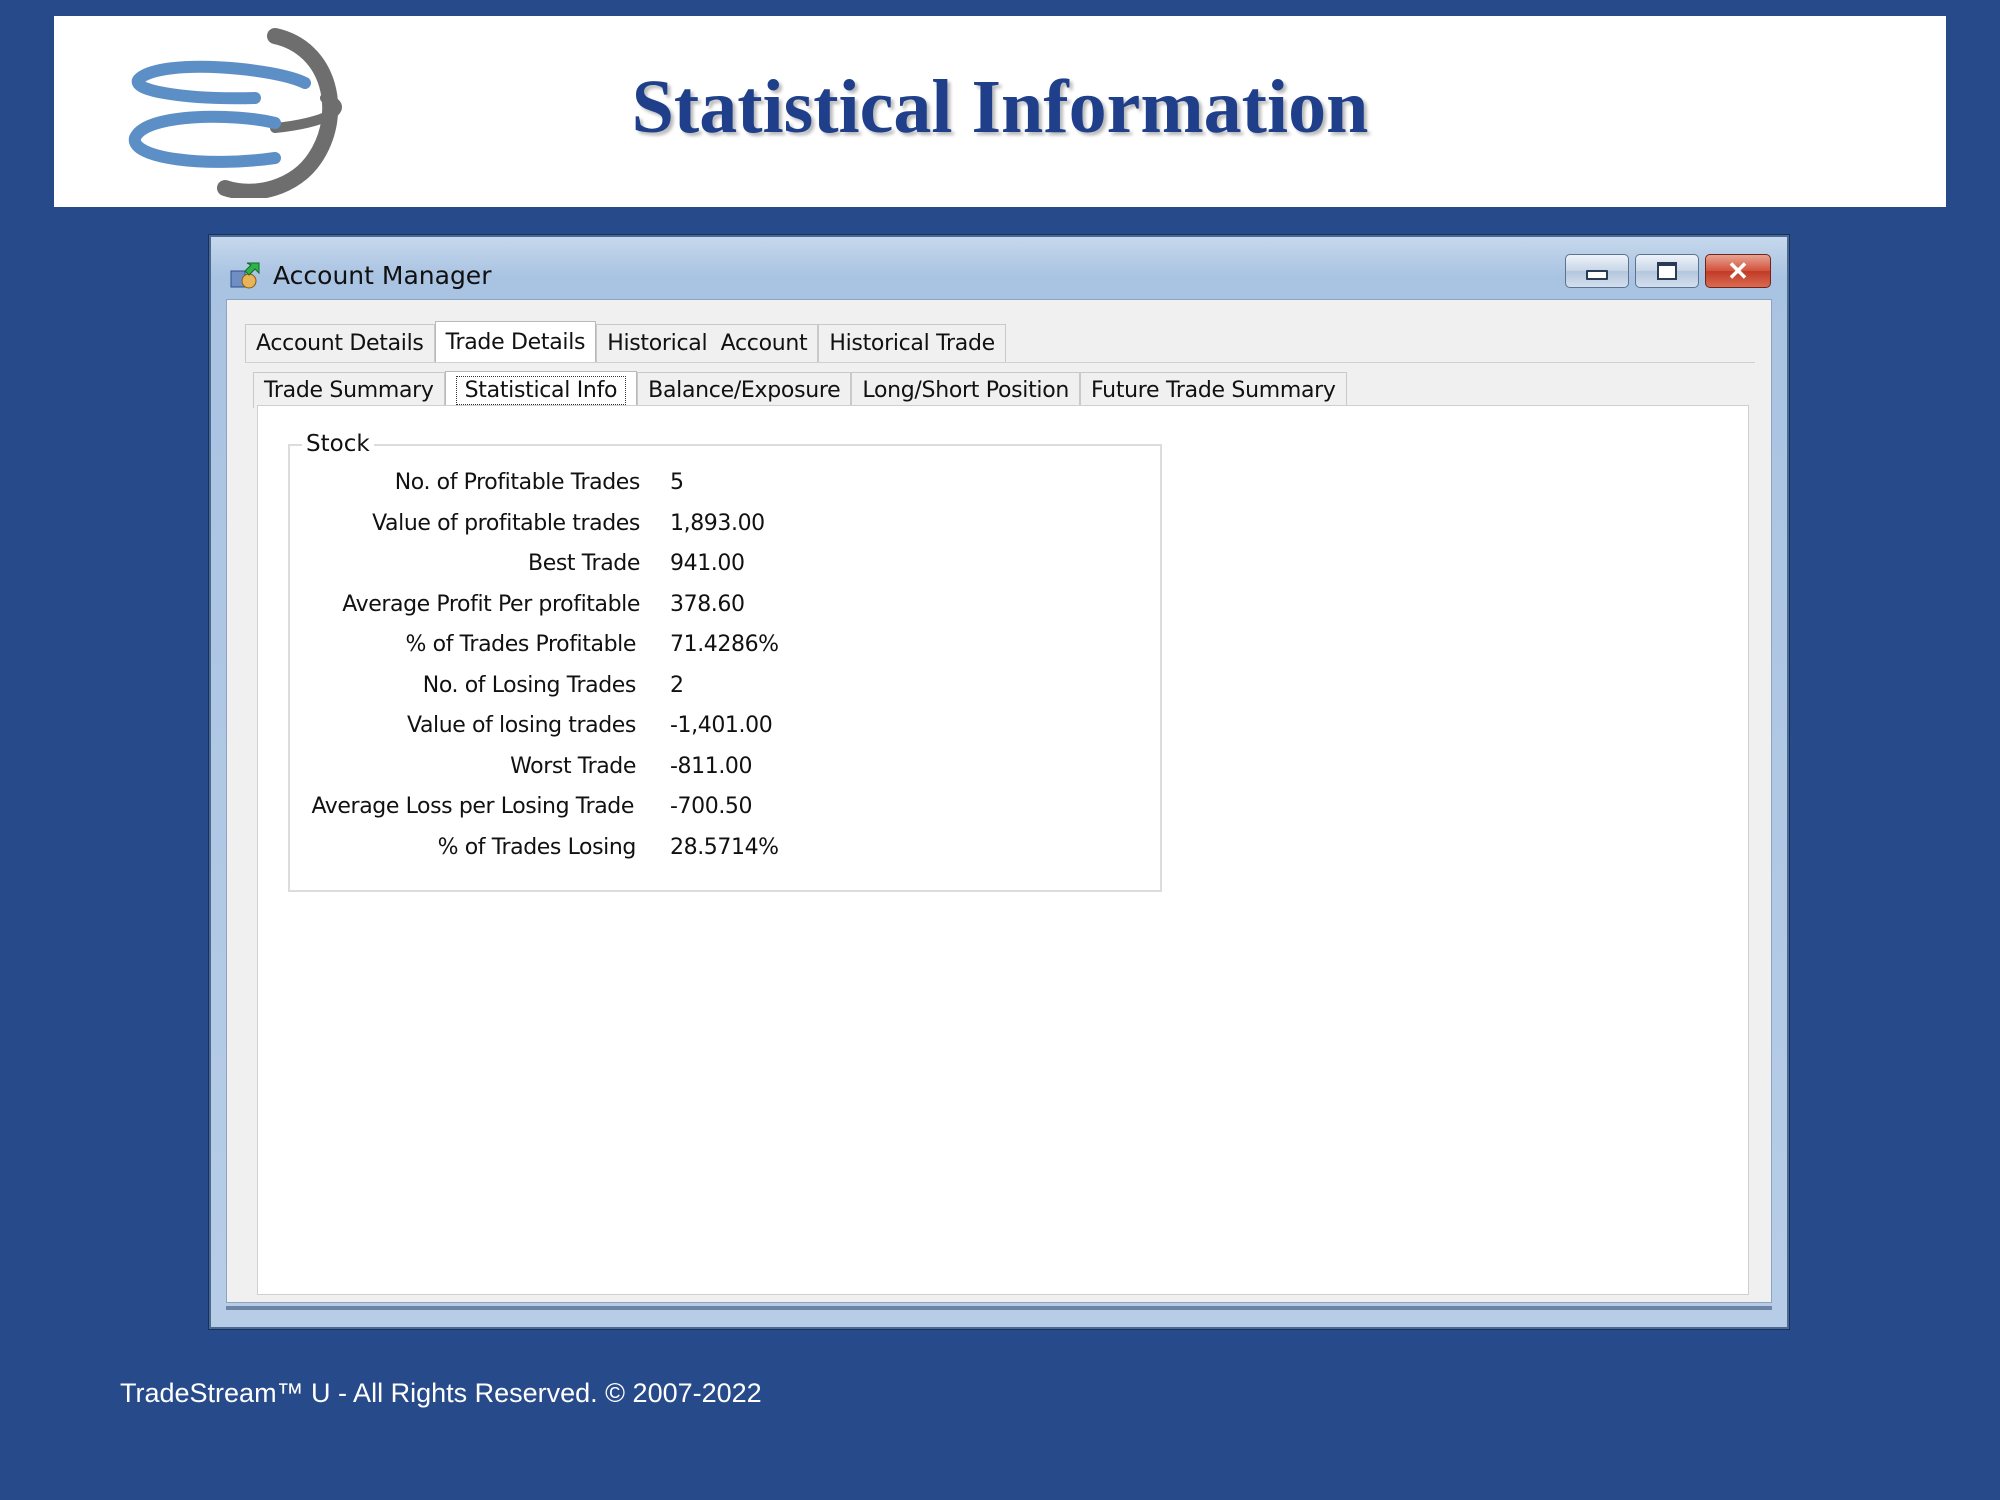  I want to click on maximize-button, so click(1667, 271).